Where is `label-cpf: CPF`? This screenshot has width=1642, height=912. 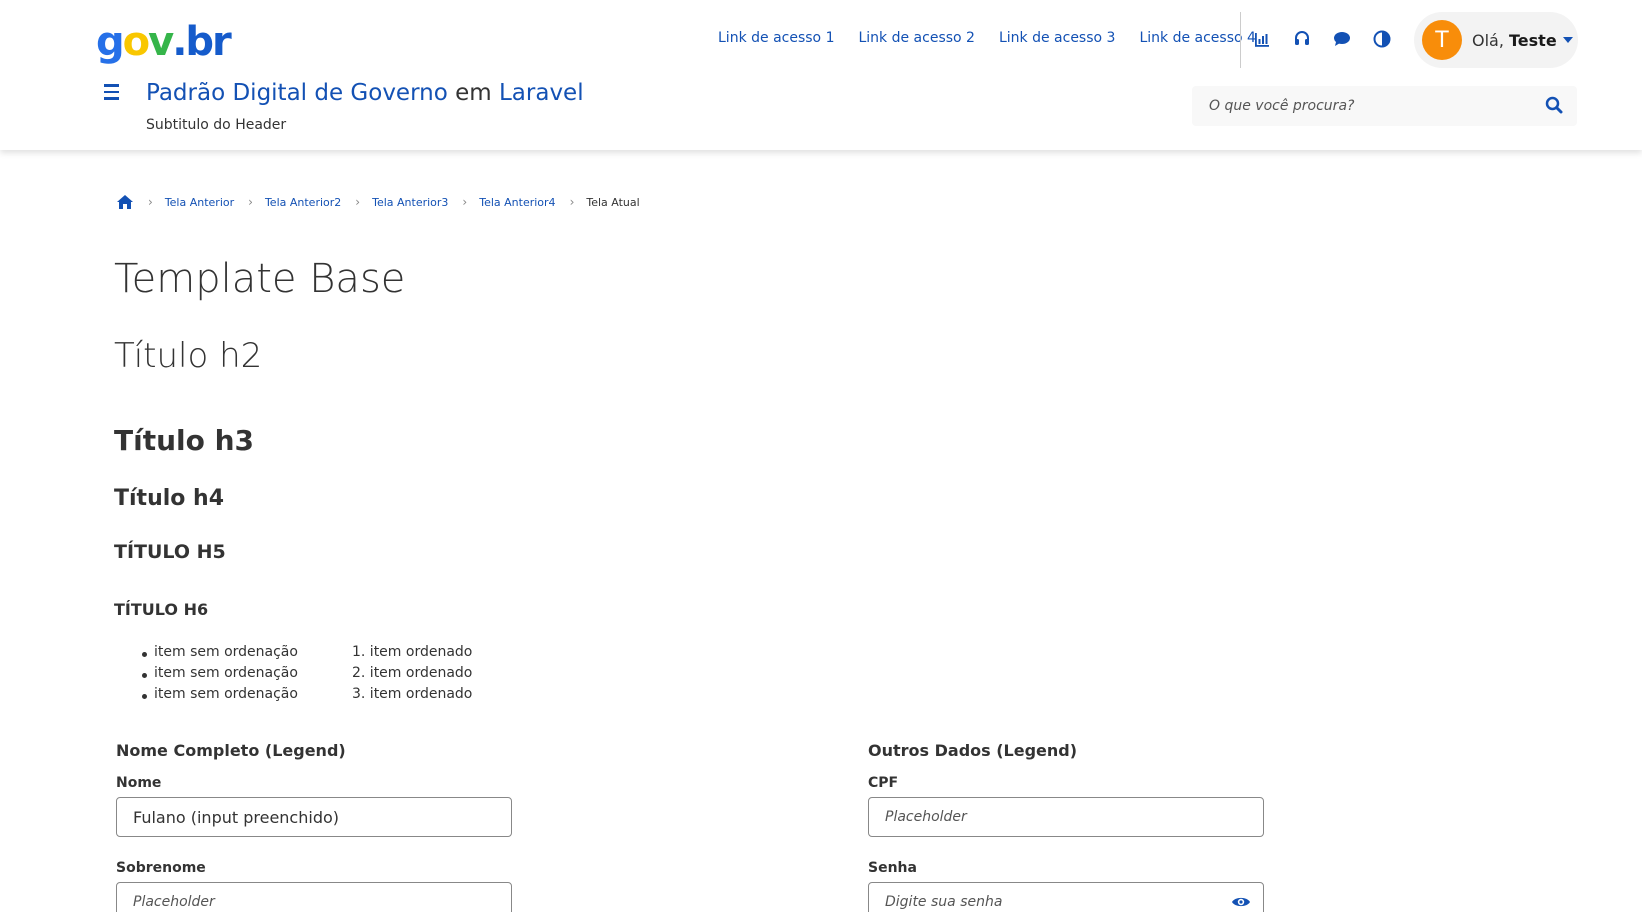 label-cpf: CPF is located at coordinates (883, 783).